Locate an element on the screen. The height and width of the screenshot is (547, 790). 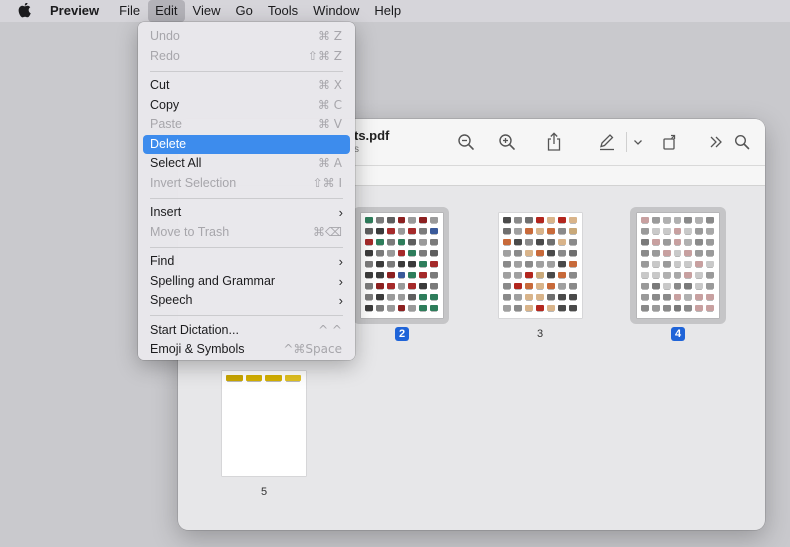
menu-item-redo: Redo ⇧⌘ Z is located at coordinates (246, 57).